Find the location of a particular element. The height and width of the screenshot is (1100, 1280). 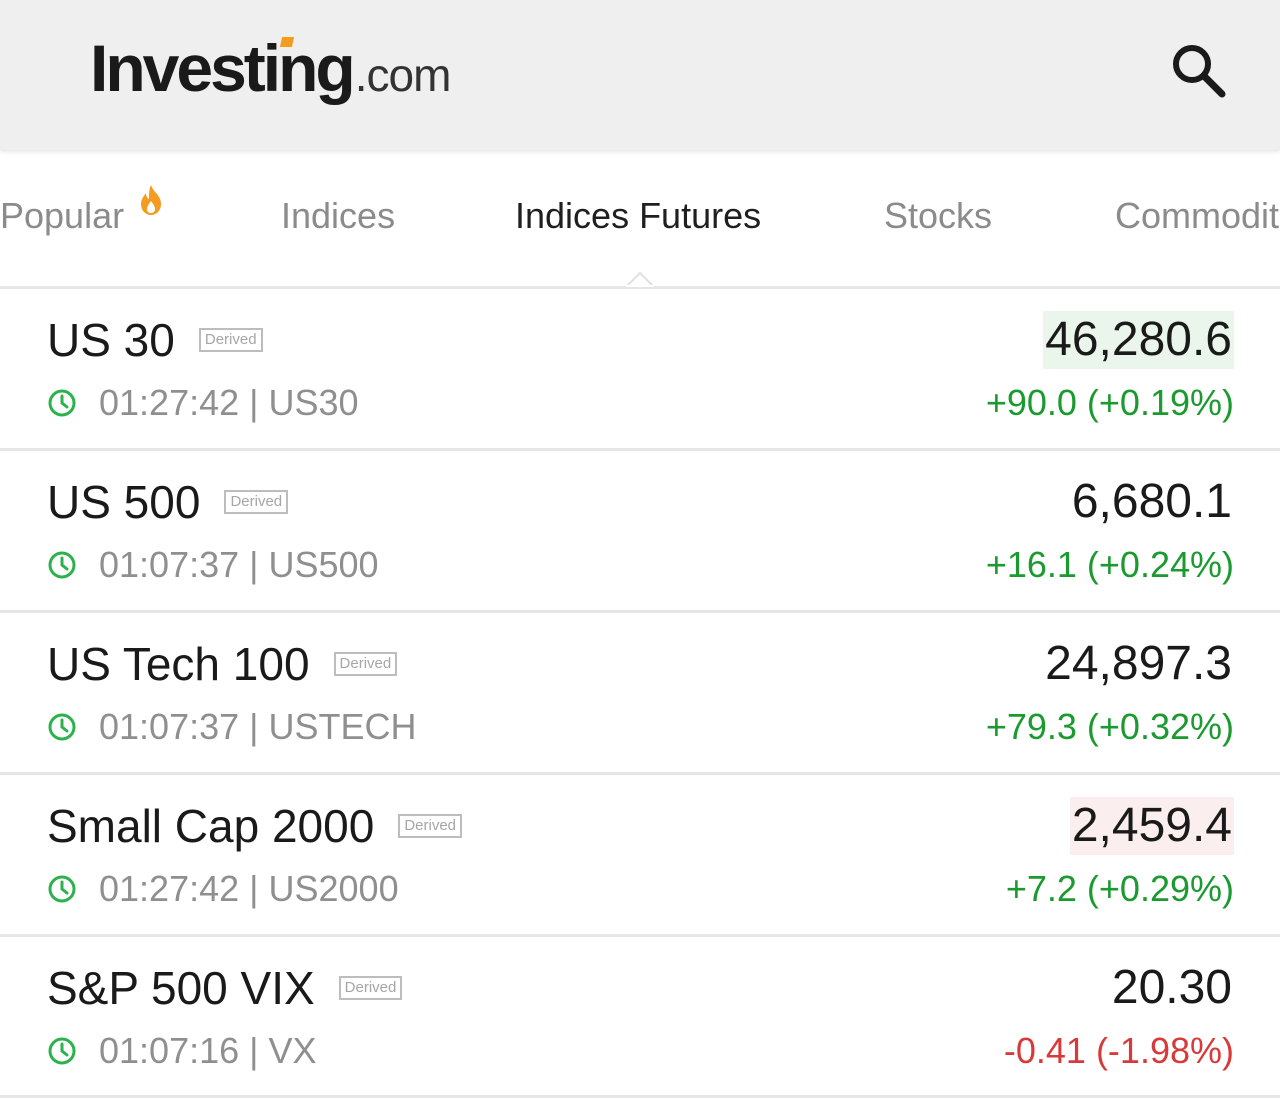

price-change: -0.41 (-1.98%) is located at coordinates (1118, 1050).